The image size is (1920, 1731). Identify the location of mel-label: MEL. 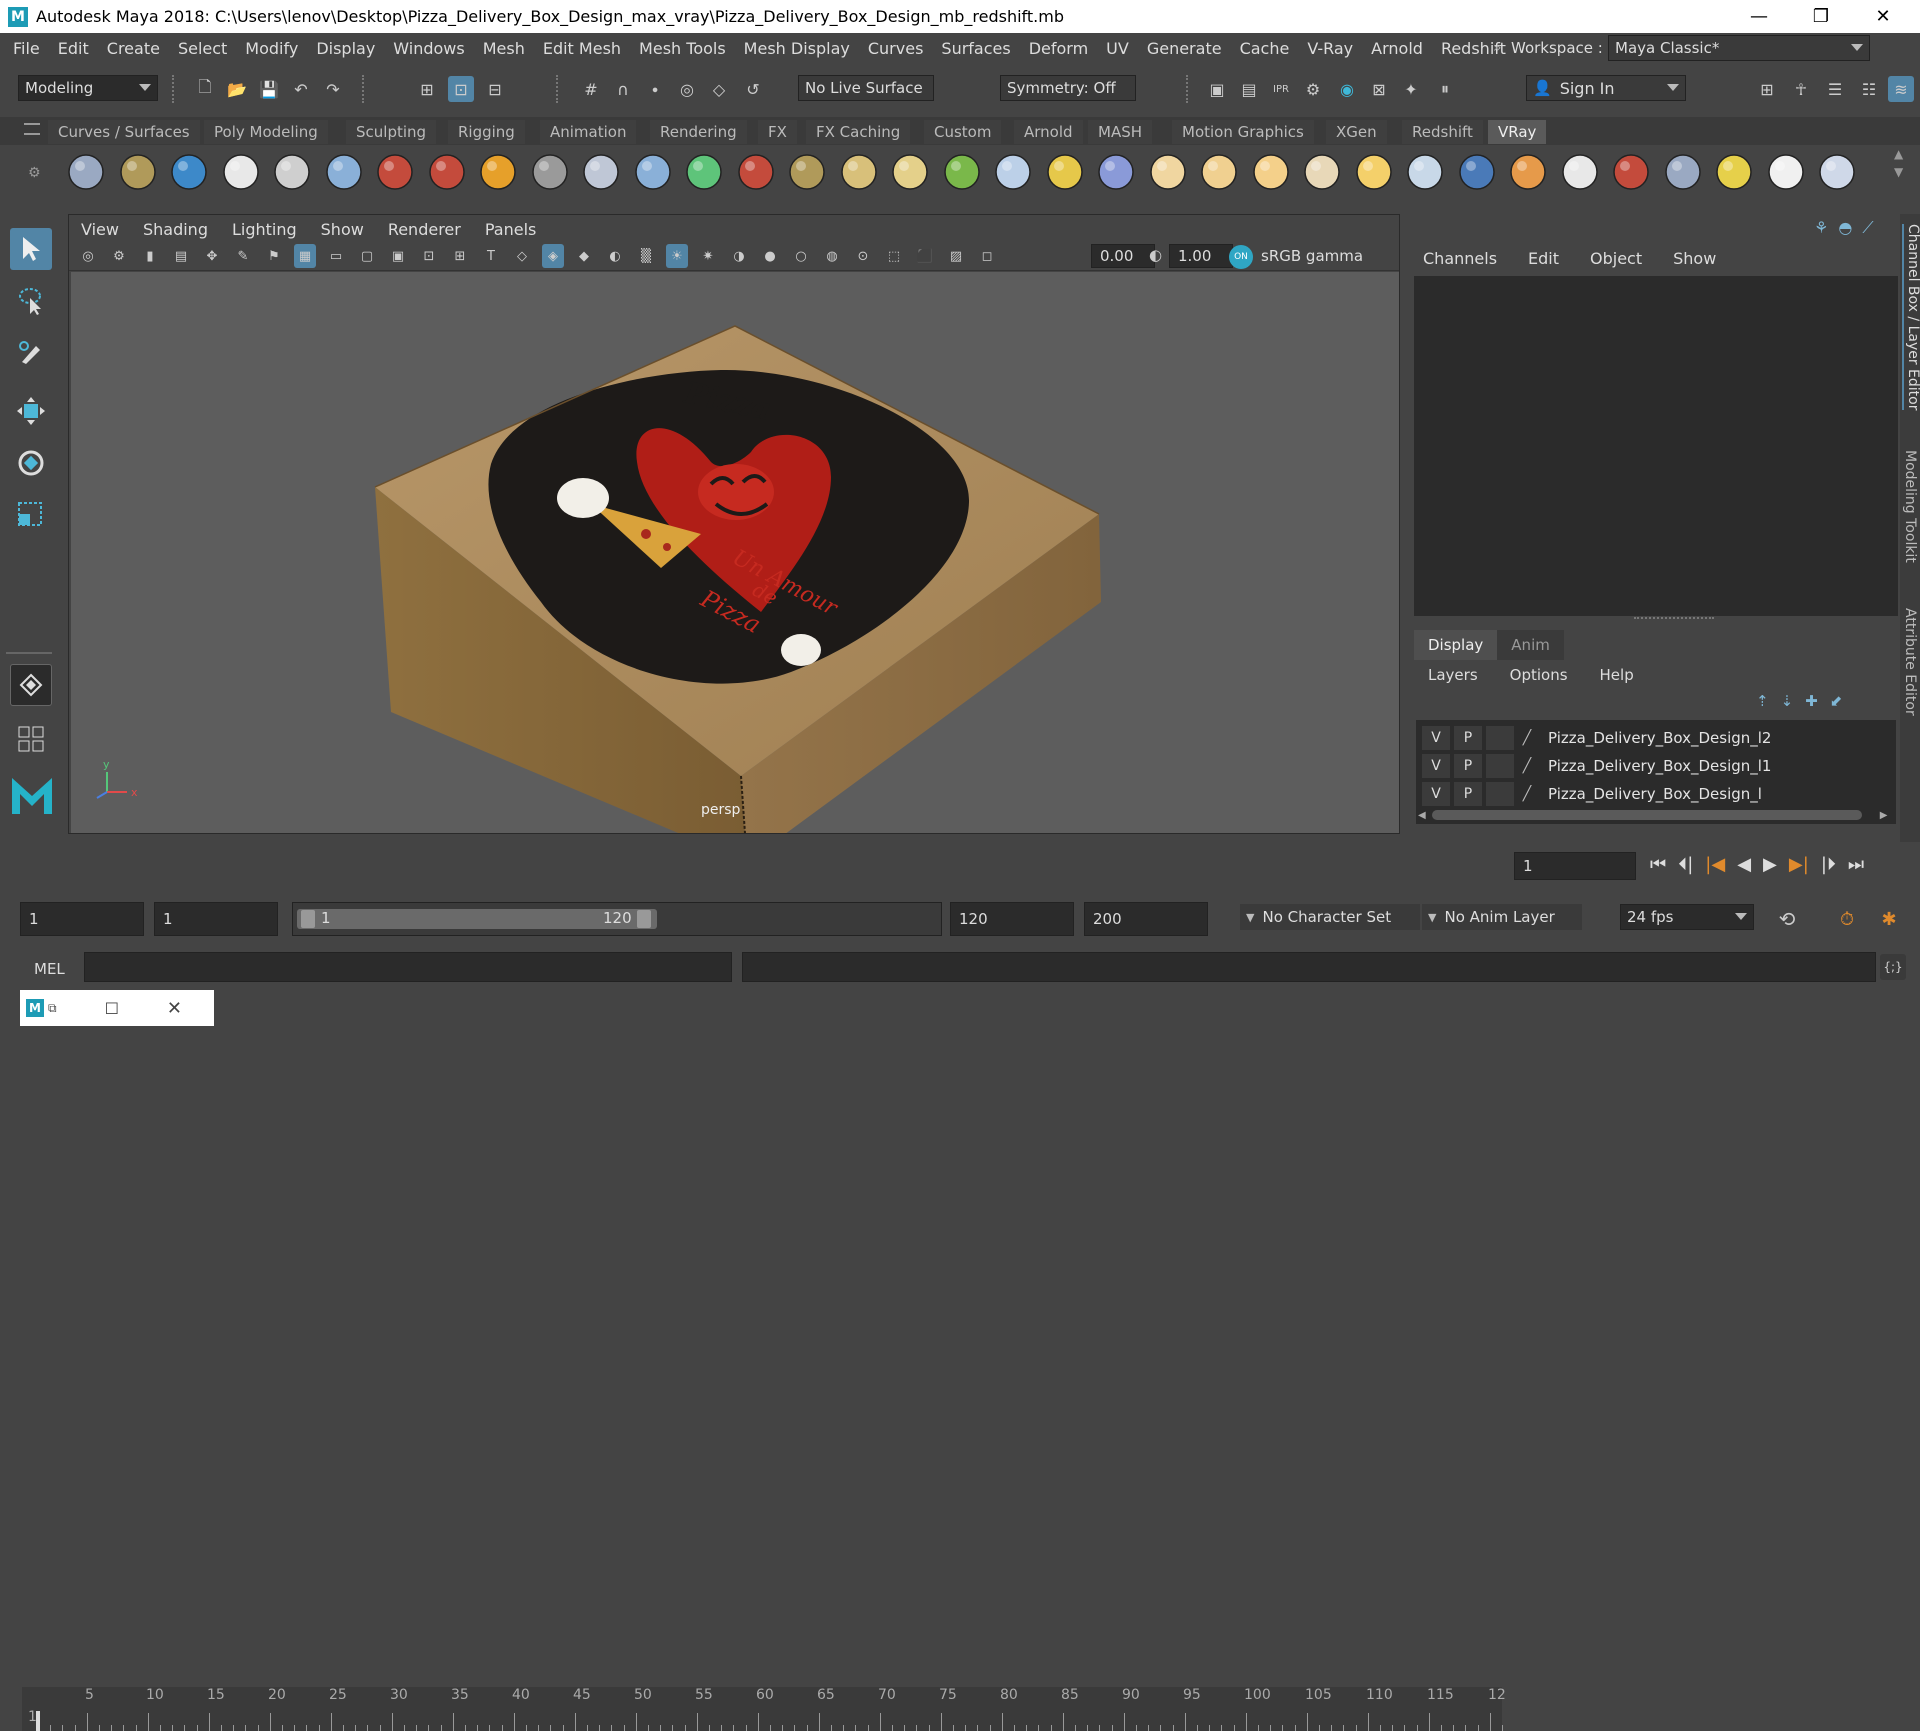
(49, 969).